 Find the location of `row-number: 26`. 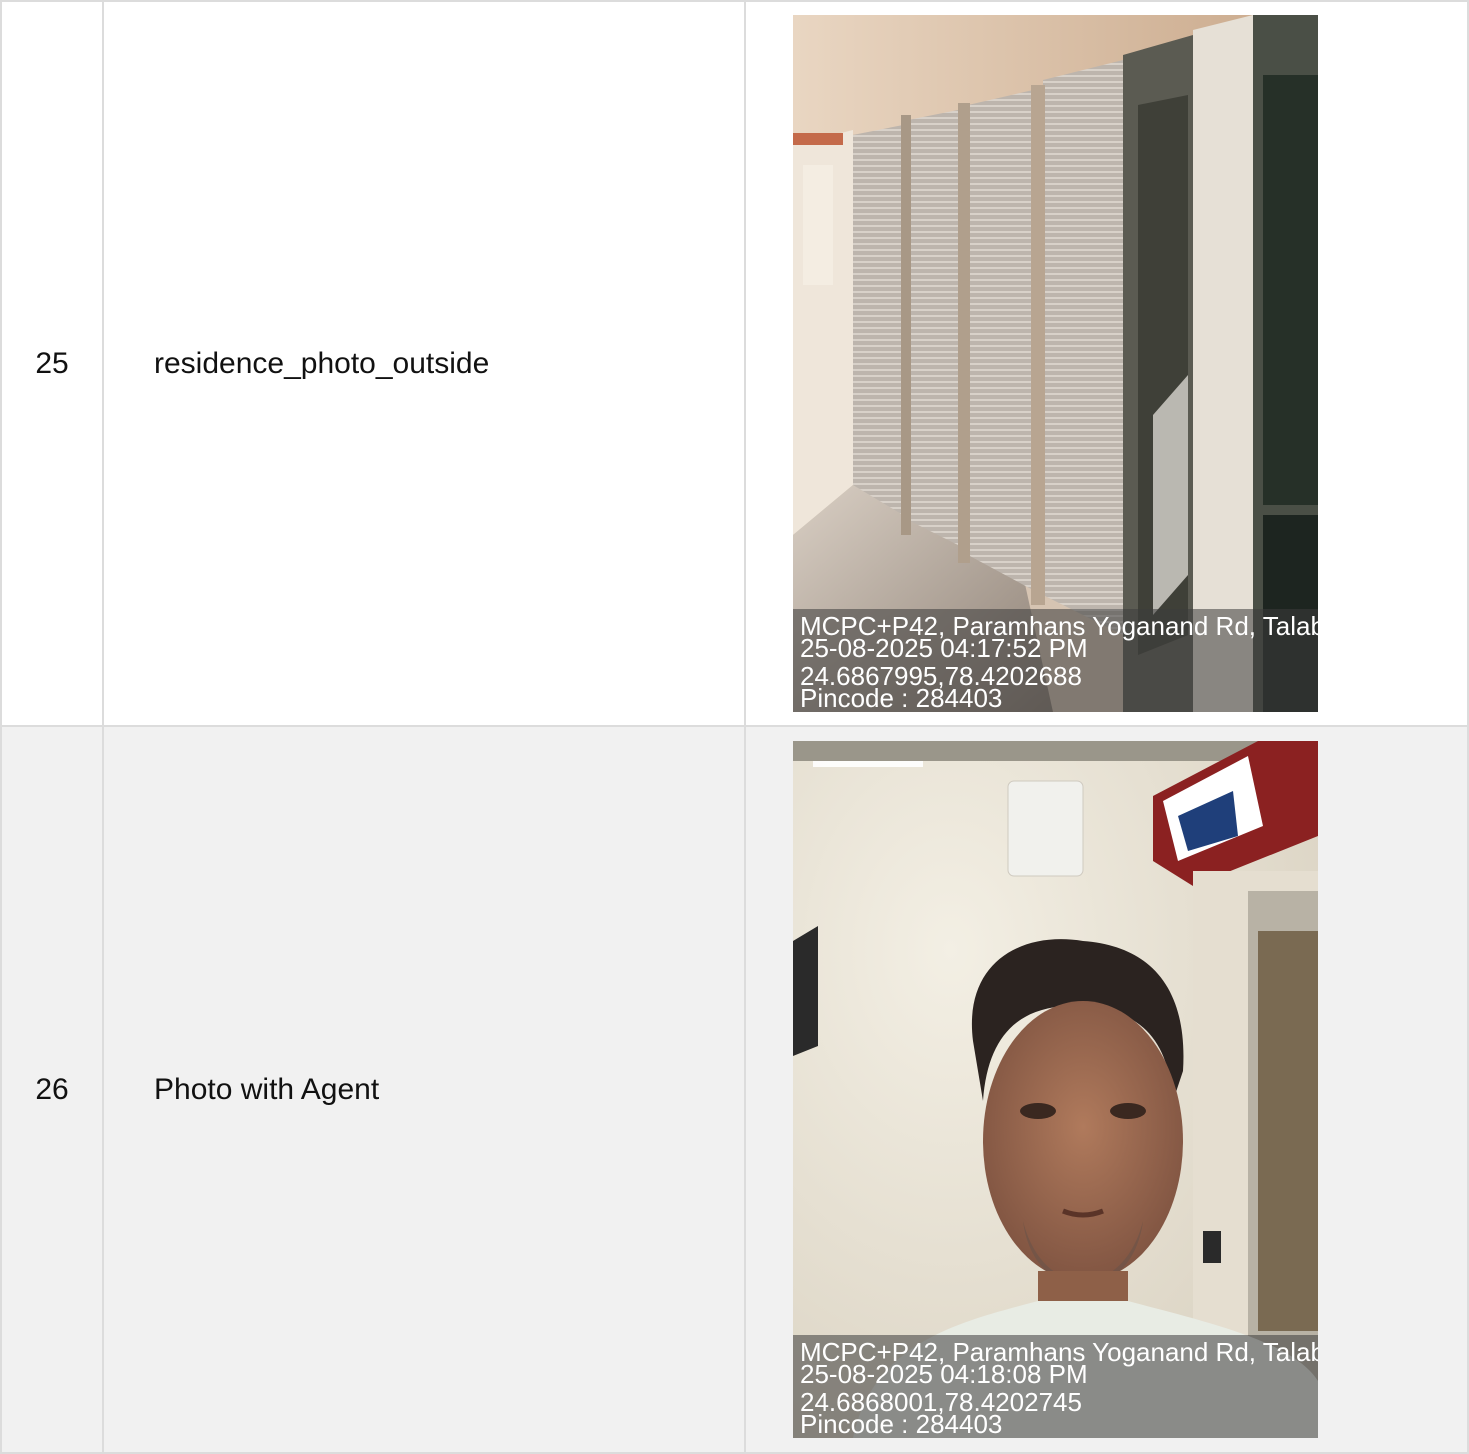

row-number: 26 is located at coordinates (52, 1089).